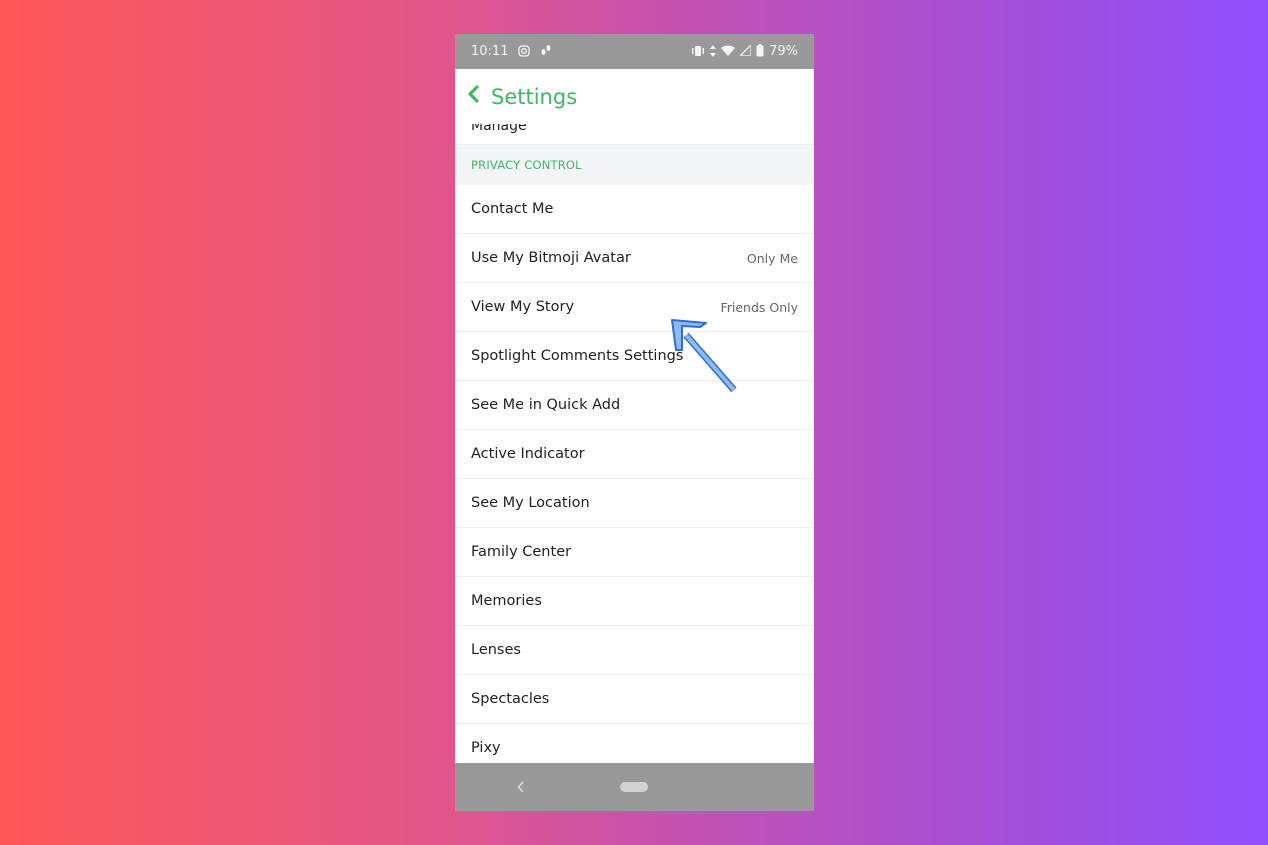 This screenshot has height=845, width=1268. What do you see at coordinates (577, 356) in the screenshot?
I see `row-label: Spotlight Comments Settings` at bounding box center [577, 356].